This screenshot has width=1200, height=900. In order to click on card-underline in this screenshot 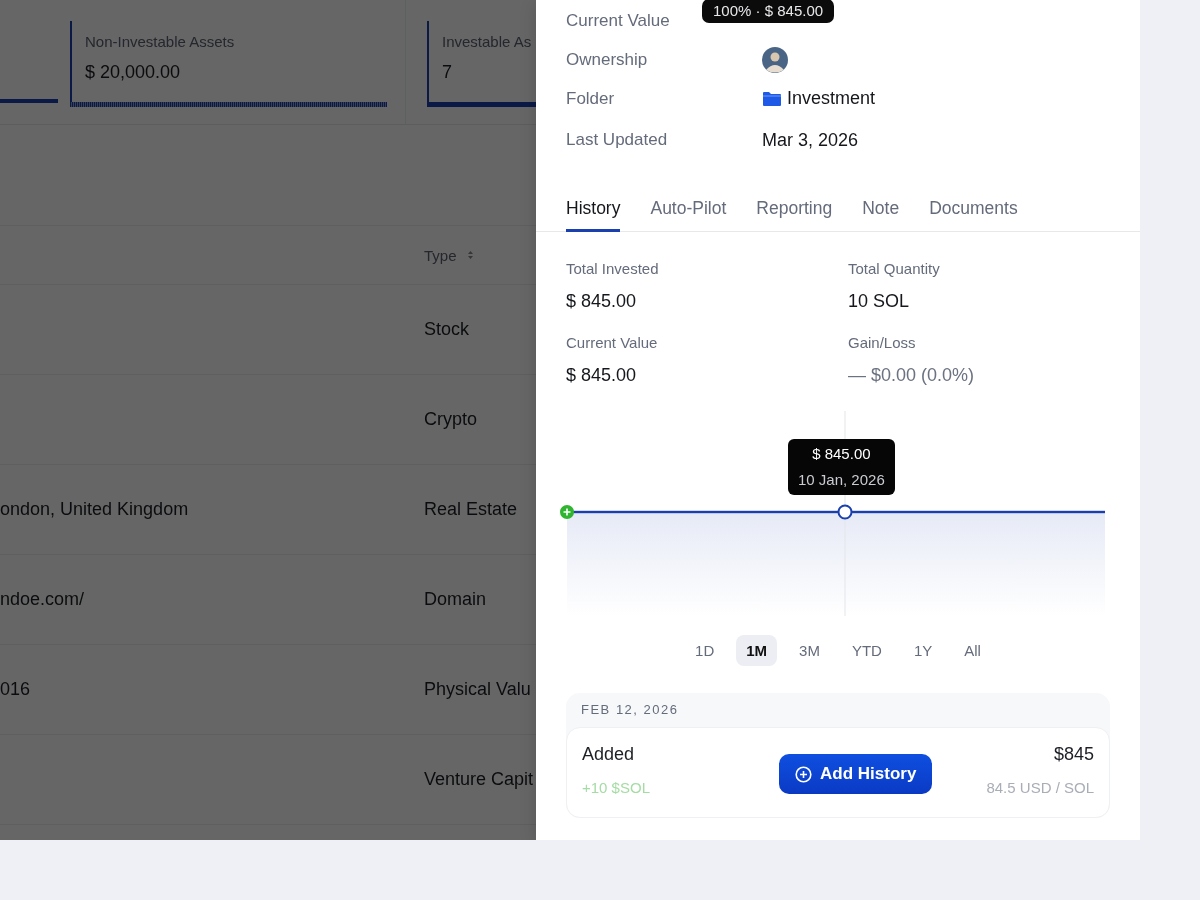, I will do `click(29, 101)`.